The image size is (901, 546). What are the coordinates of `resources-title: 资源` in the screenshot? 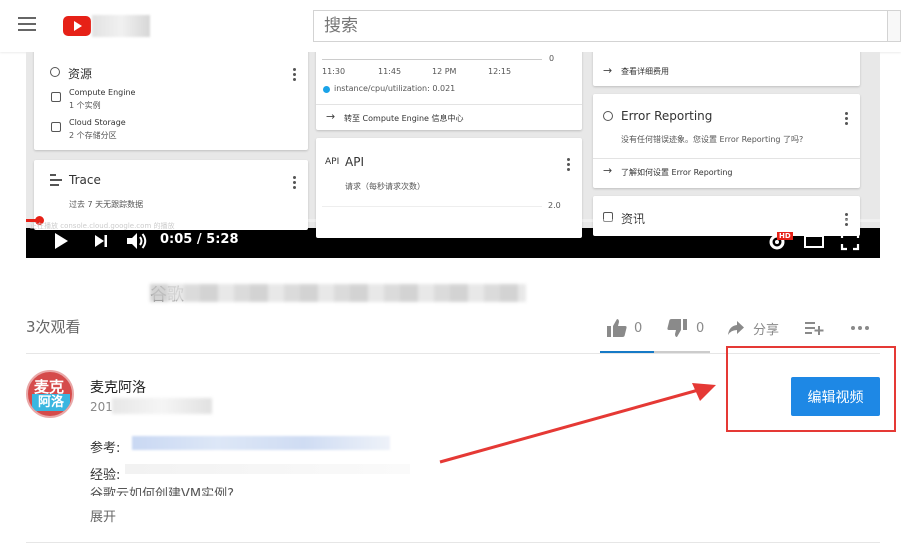 It's located at (80, 74).